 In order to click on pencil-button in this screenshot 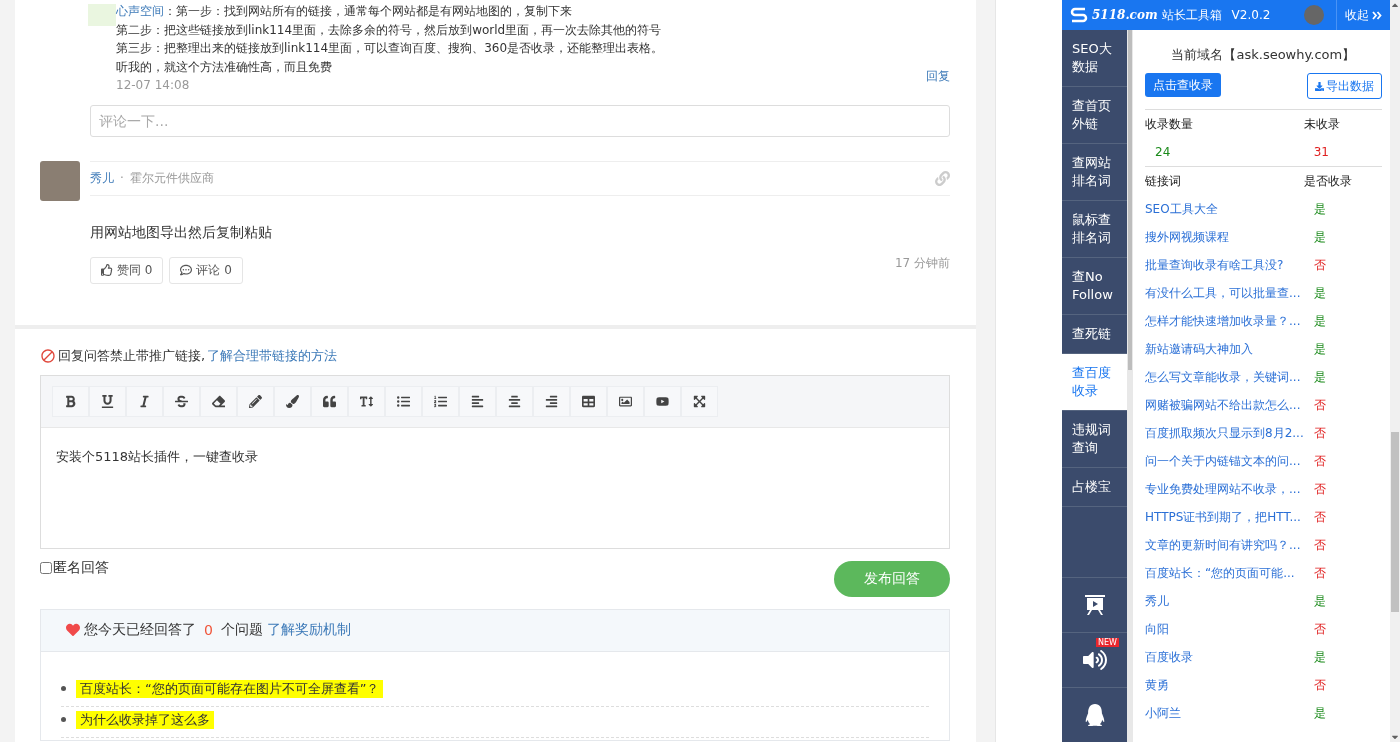, I will do `click(255, 401)`.